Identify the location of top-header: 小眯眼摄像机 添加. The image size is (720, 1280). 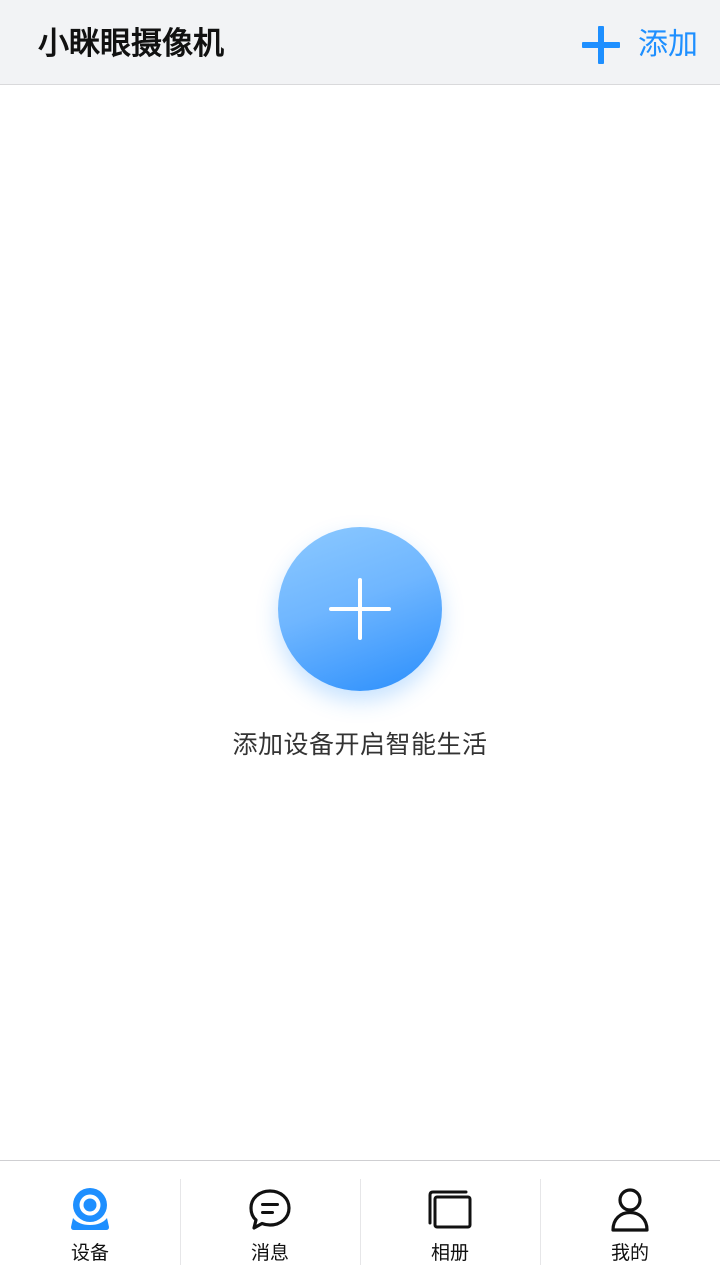
(360, 42).